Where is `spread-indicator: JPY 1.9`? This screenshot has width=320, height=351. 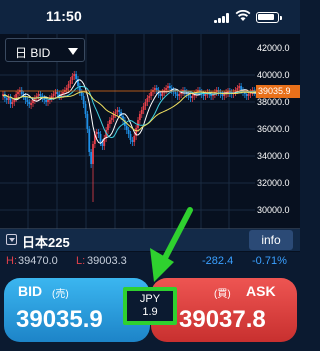 spread-indicator: JPY 1.9 is located at coordinates (150, 306).